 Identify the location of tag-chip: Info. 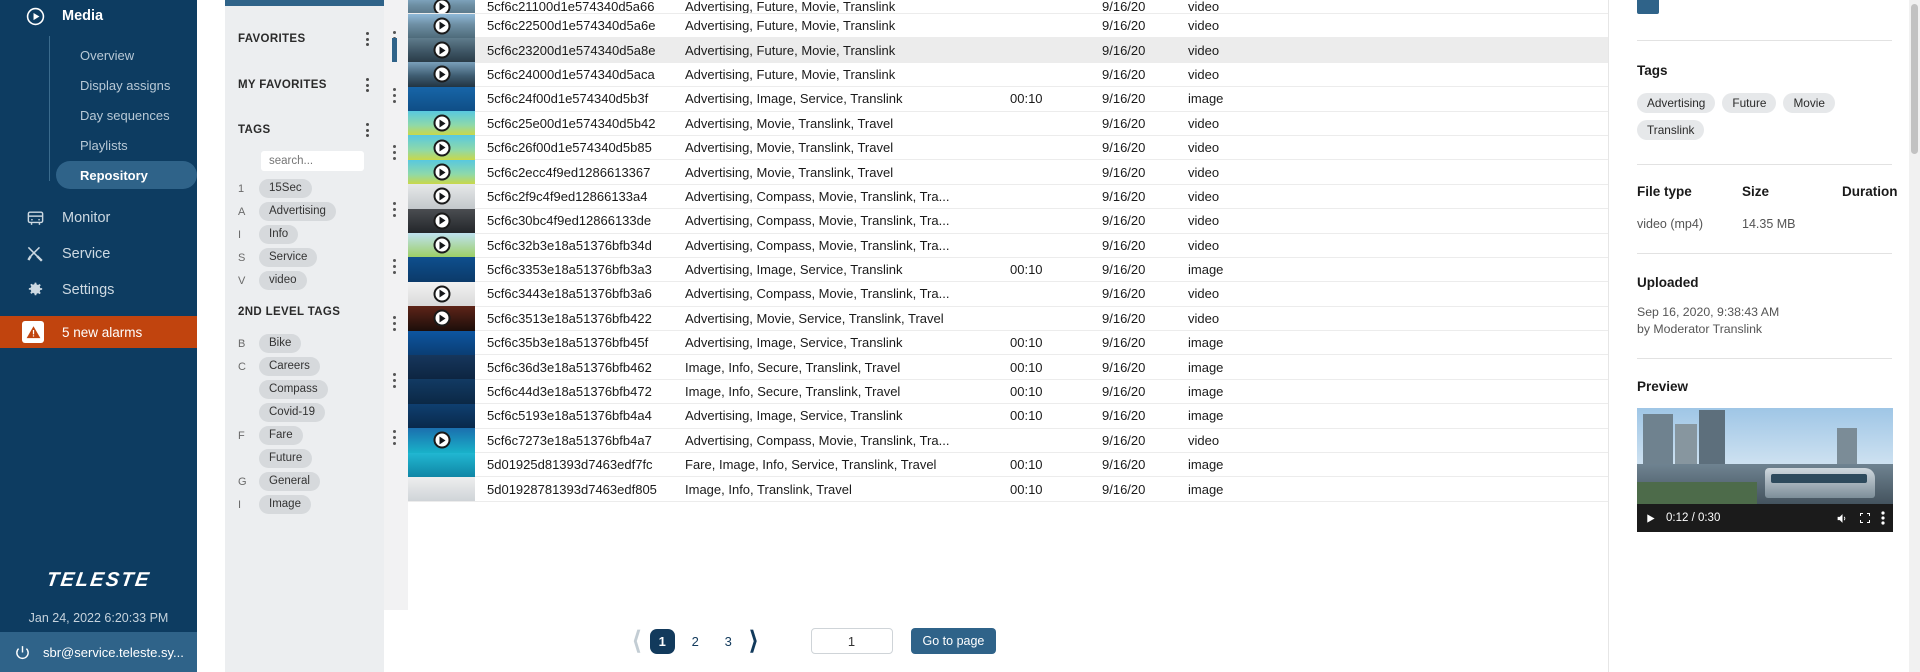
(279, 234).